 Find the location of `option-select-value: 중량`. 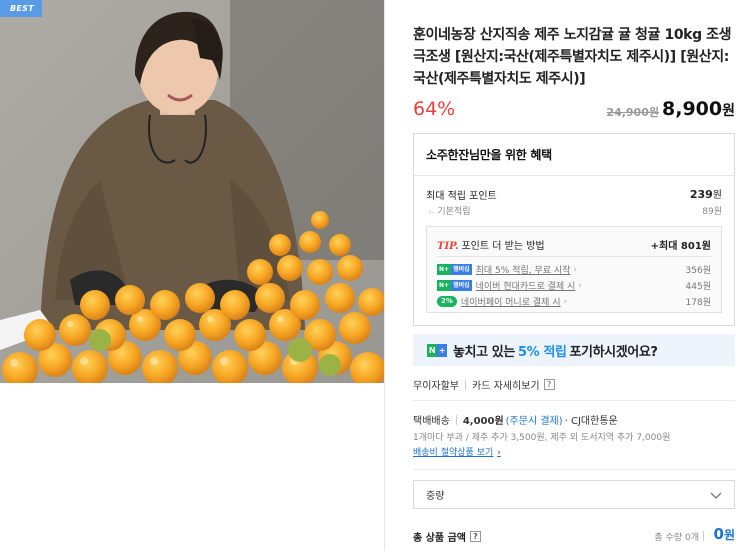

option-select-value: 중량 is located at coordinates (435, 496).